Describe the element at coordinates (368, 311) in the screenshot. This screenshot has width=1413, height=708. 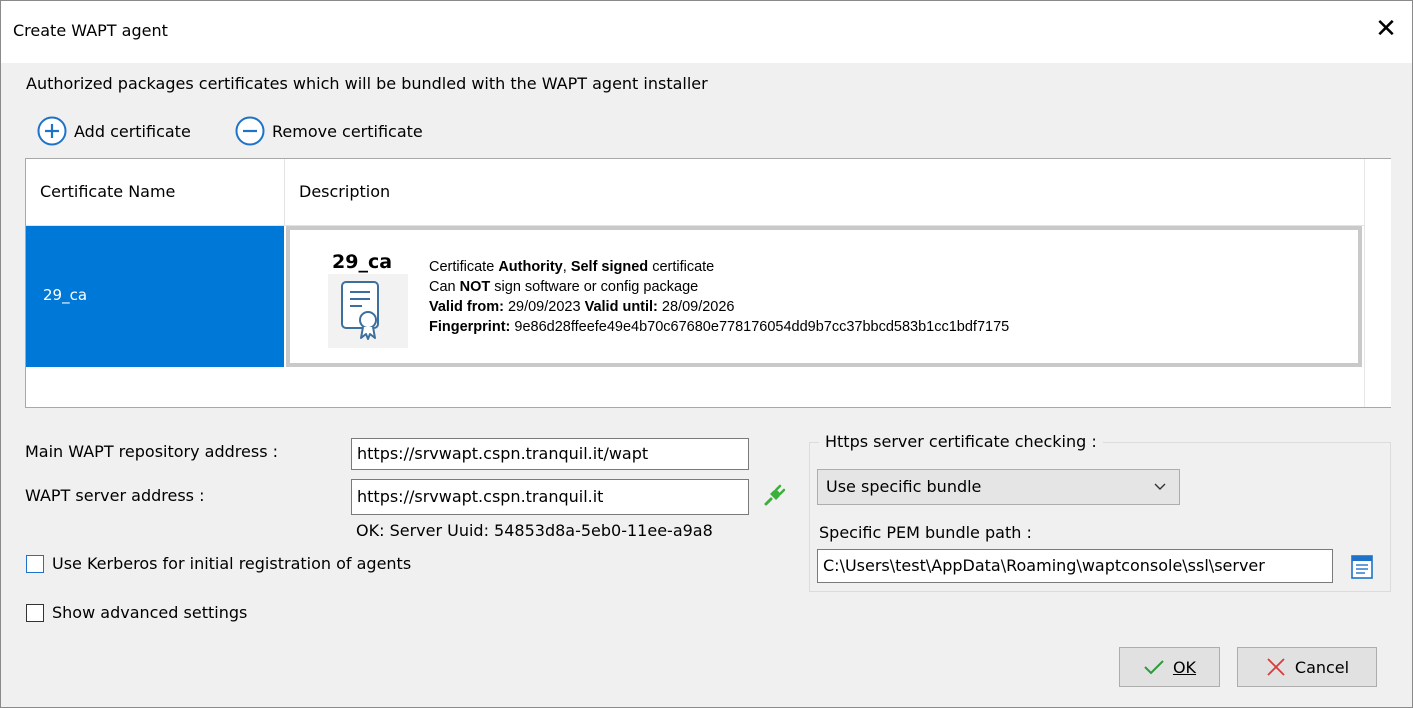
I see `certificate-icon` at that location.